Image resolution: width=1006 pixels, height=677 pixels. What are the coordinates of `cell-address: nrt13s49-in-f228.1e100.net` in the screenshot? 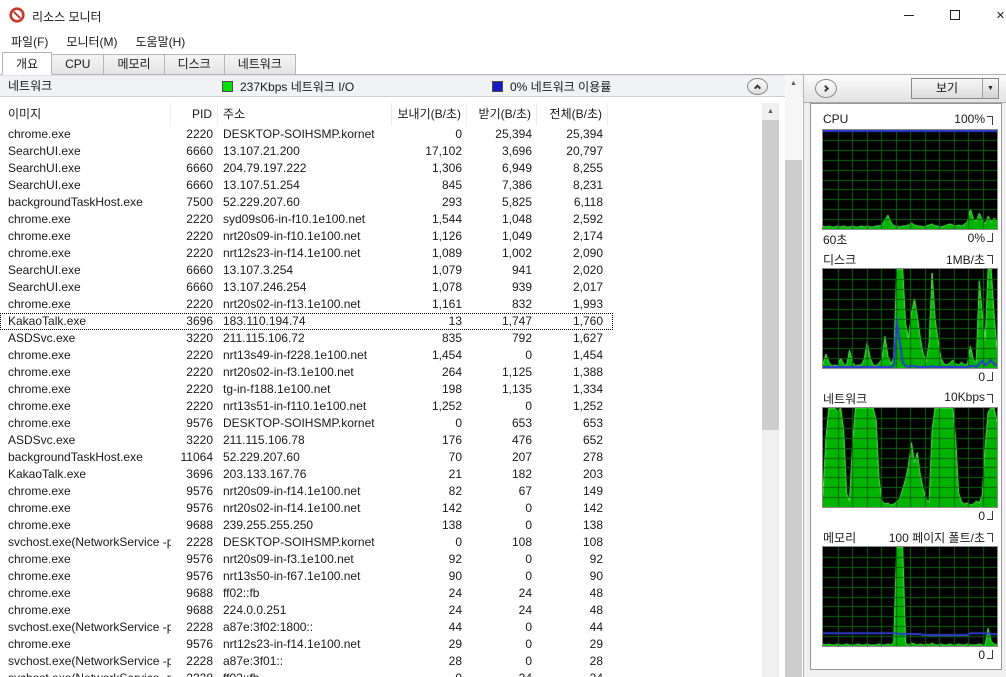 It's located at (295, 355).